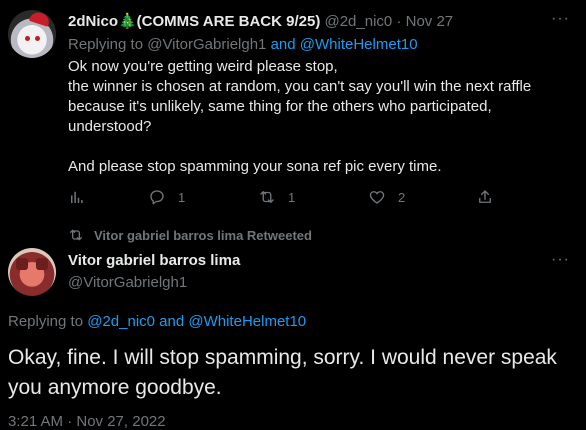 Image resolution: width=586 pixels, height=430 pixels. Describe the element at coordinates (40, 18) in the screenshot. I see `santa-hat-decoration` at that location.